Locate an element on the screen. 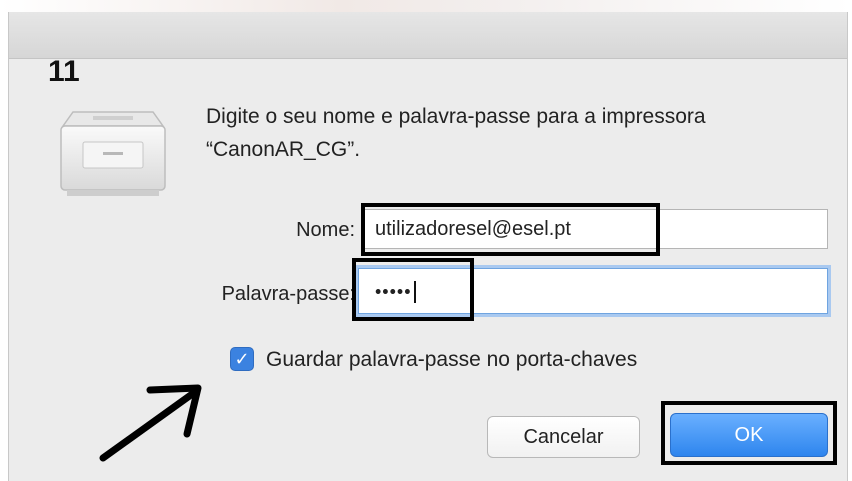 The image size is (852, 481). password-masked-value: ••••• is located at coordinates (393, 291).